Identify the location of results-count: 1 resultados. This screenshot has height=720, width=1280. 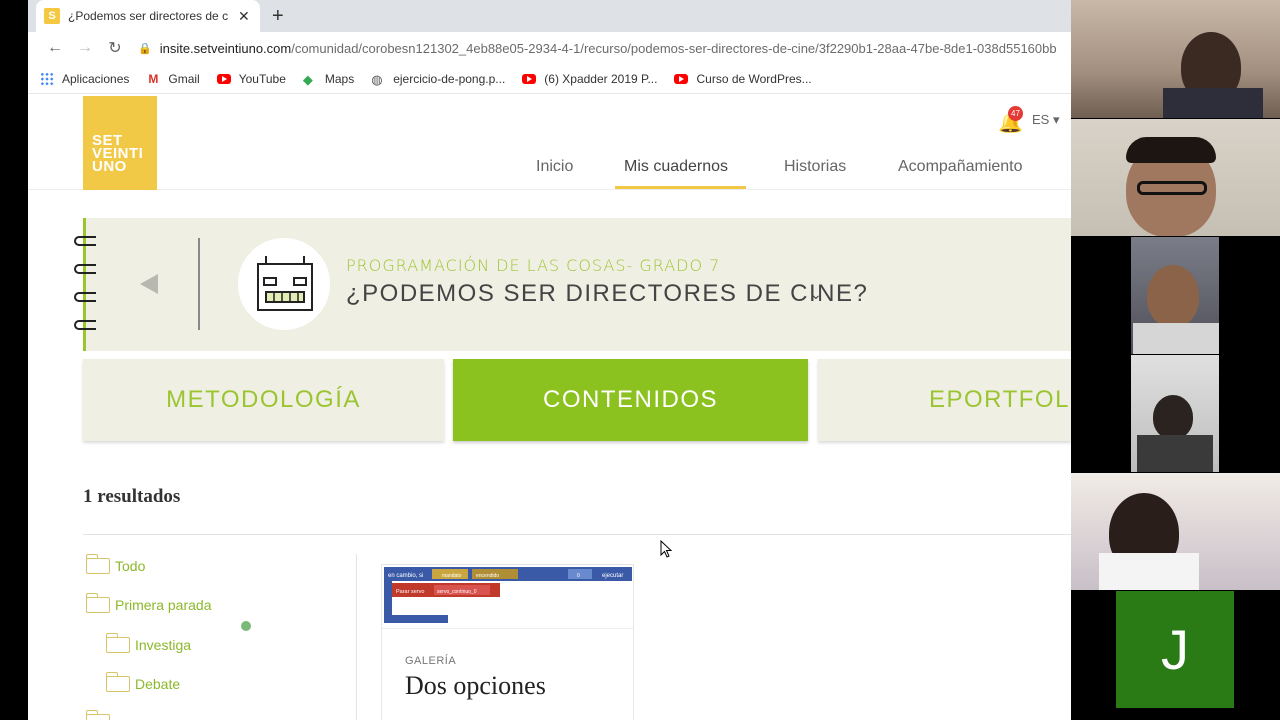
(132, 496).